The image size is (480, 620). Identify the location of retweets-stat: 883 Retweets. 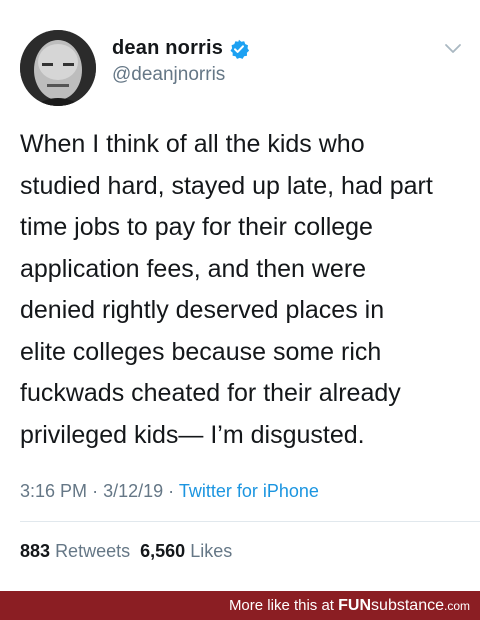
(75, 551).